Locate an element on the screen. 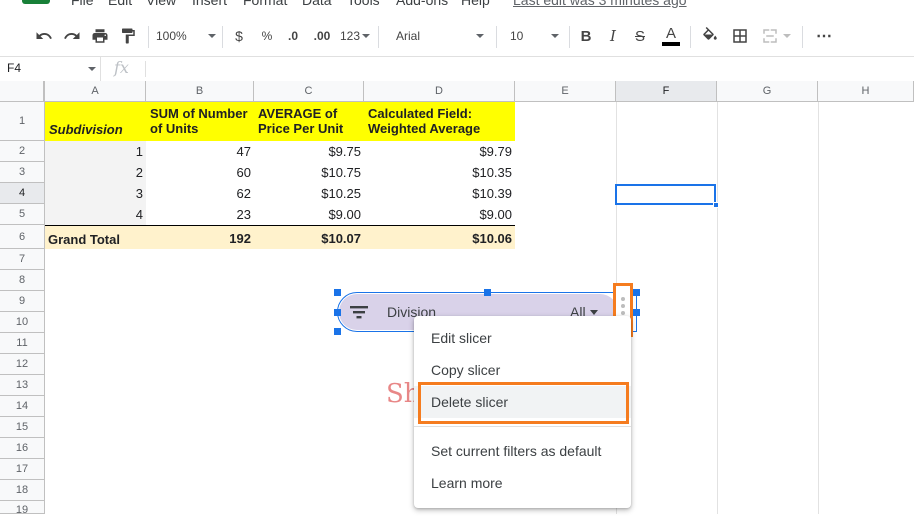 This screenshot has width=914, height=516. pivot-cell: 3 is located at coordinates (95, 193).